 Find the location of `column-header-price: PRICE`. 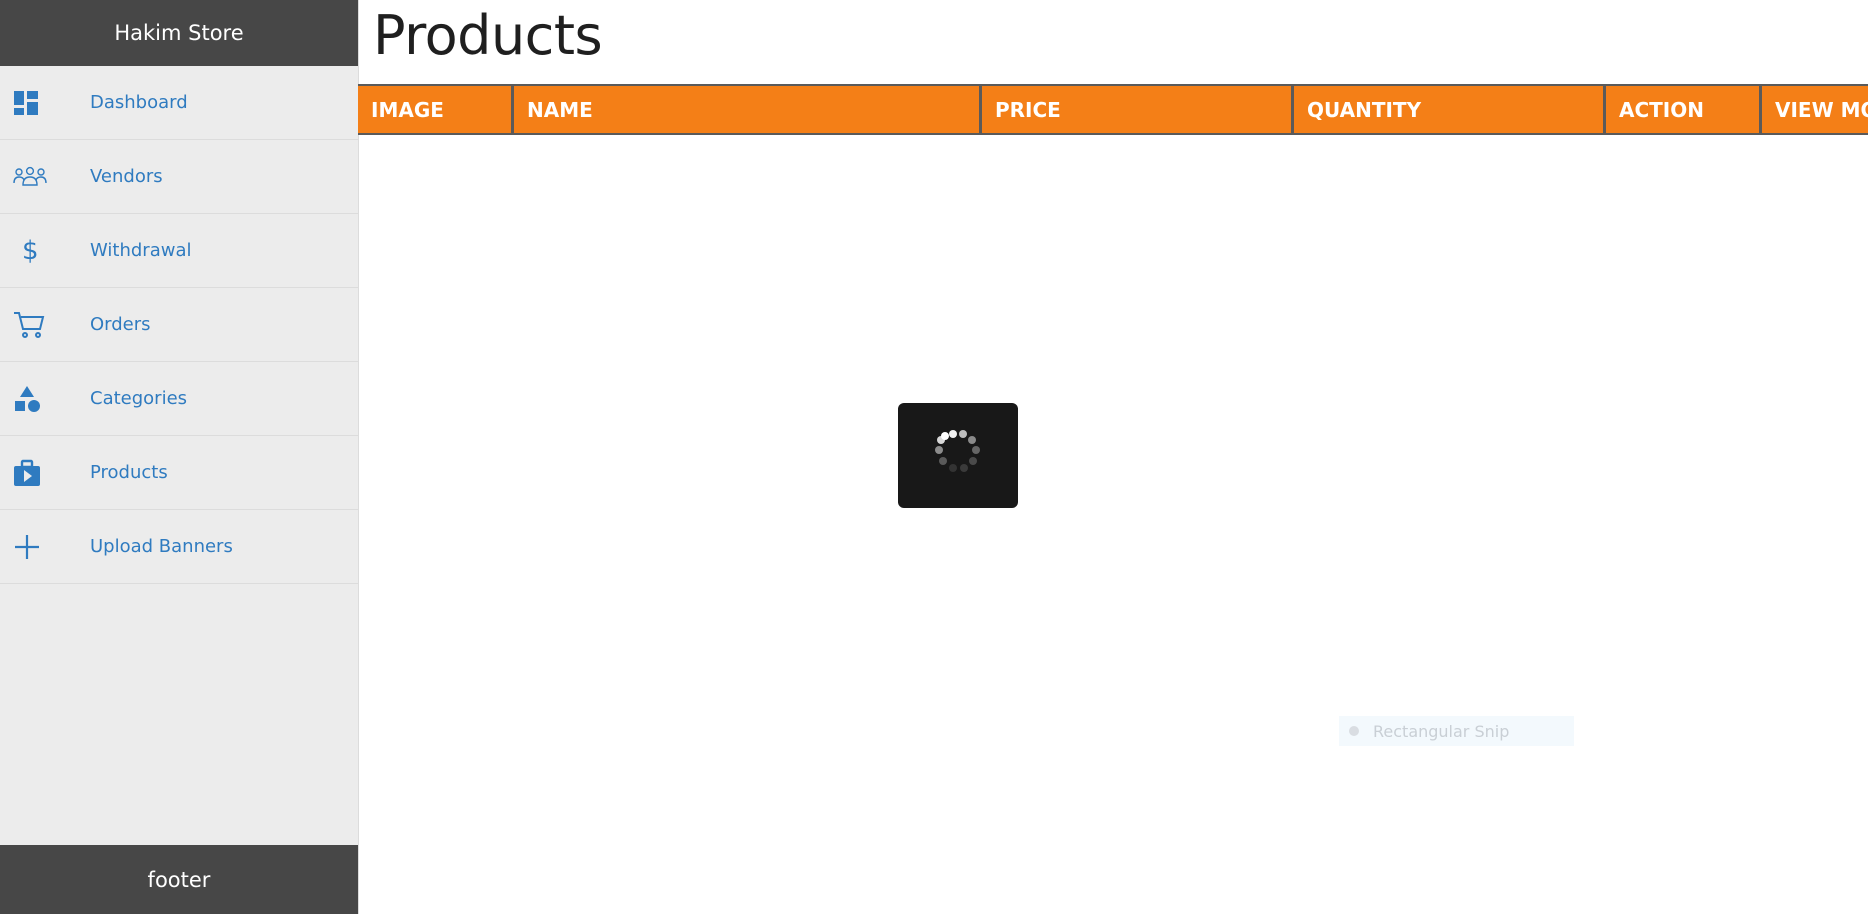

column-header-price: PRICE is located at coordinates (1138, 109).